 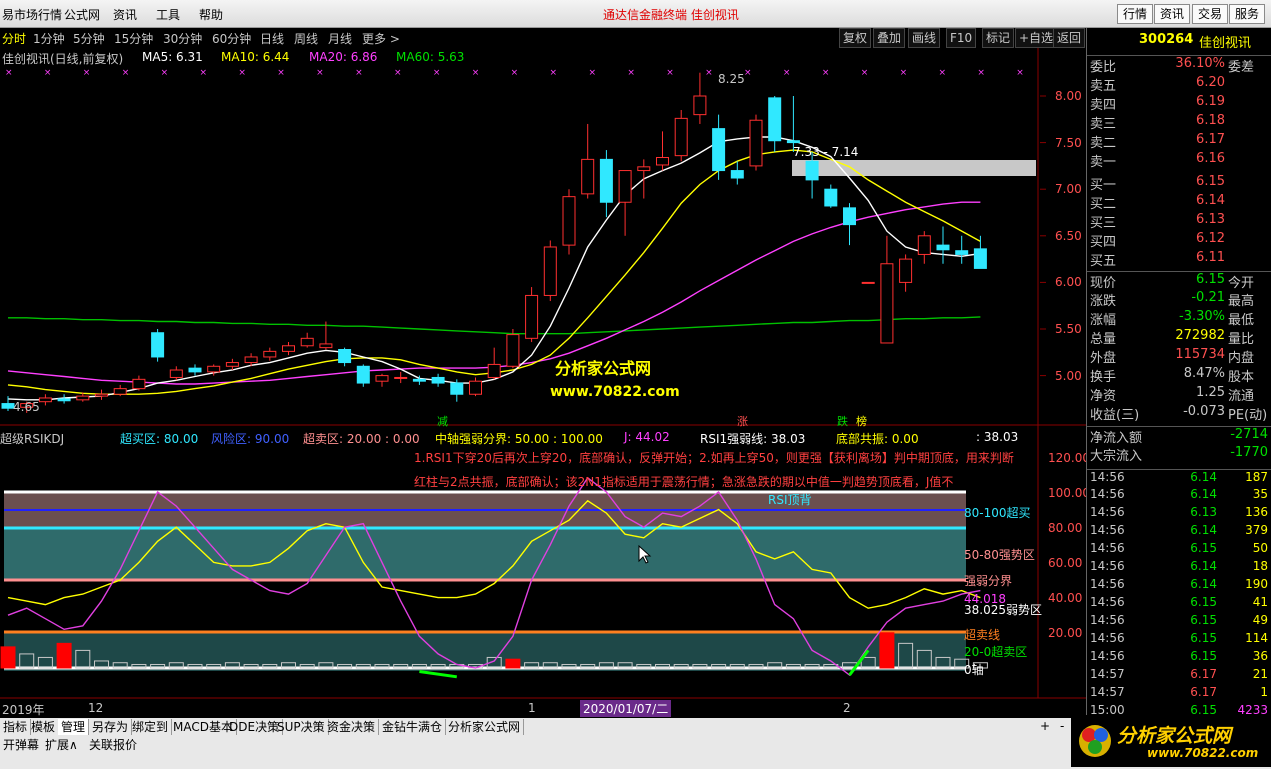 I want to click on menu-formula-net: 公式网, so click(x=82, y=14).